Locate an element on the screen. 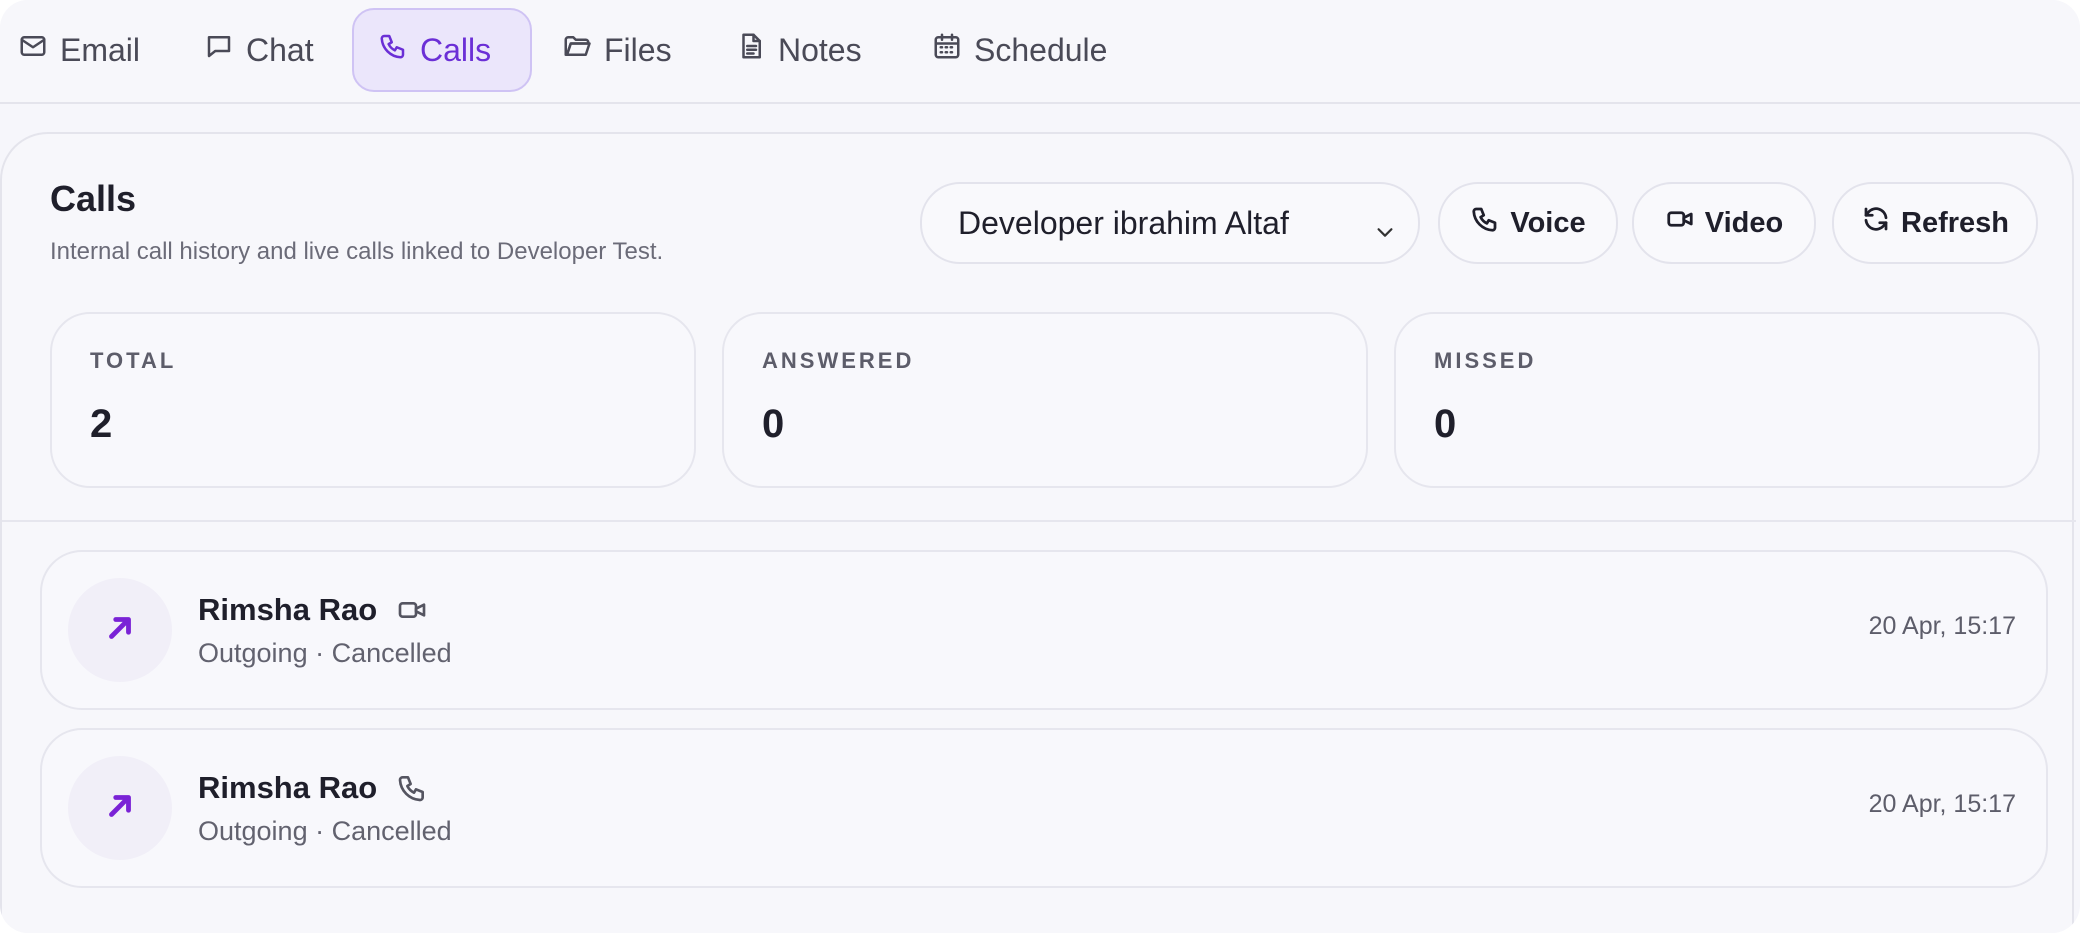 This screenshot has width=2080, height=933. stat-card-answered: ANSWERED 0 is located at coordinates (1045, 400).